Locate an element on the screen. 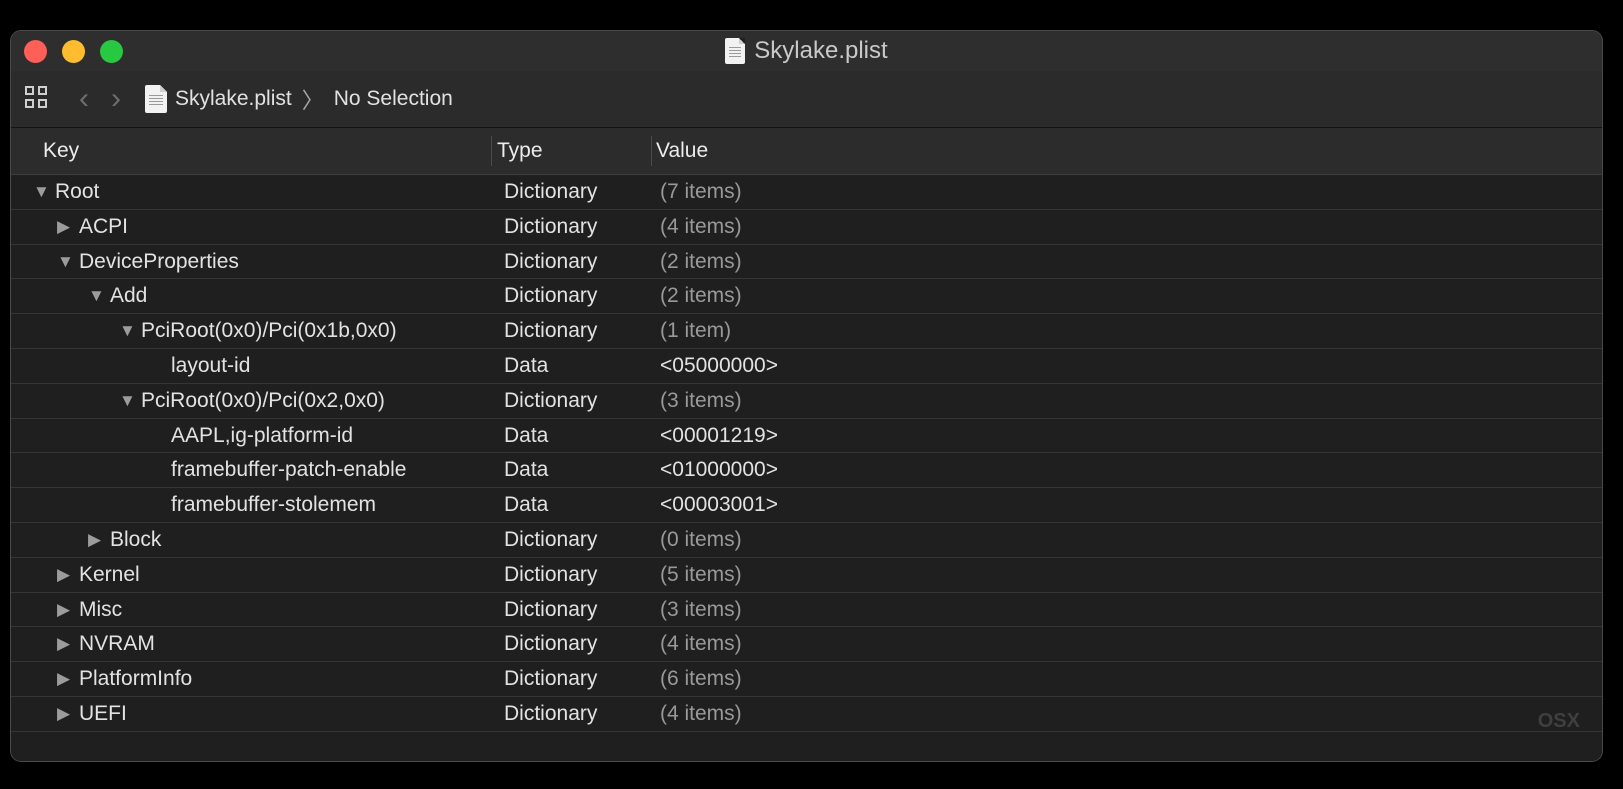 This screenshot has height=789, width=1623. table-row: ▶ NVRAM Dictionary (4 items) is located at coordinates (806, 645).